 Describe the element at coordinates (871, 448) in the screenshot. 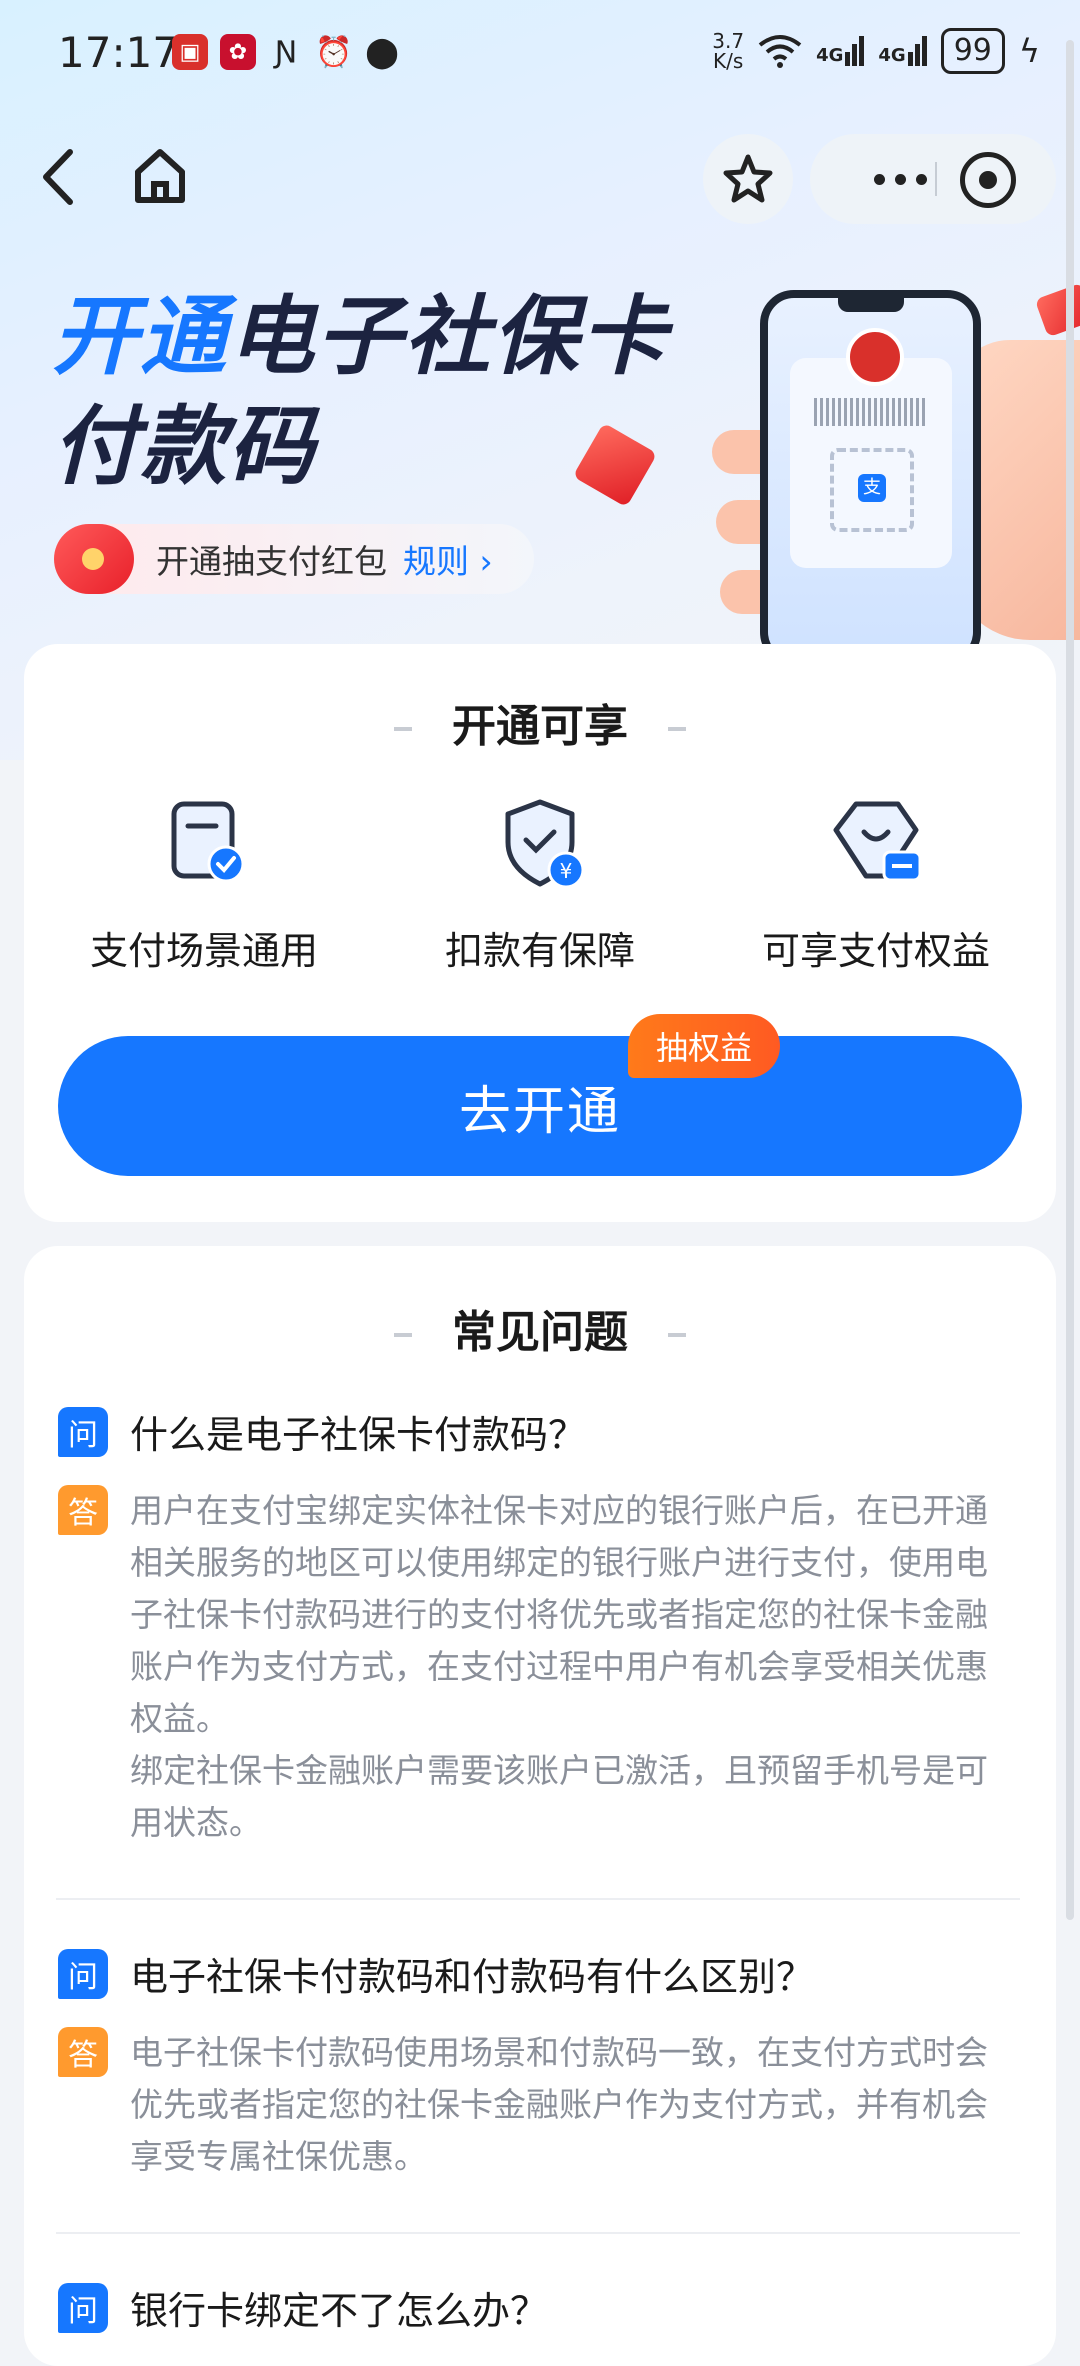

I see `social-security-card-illustration: 支` at that location.